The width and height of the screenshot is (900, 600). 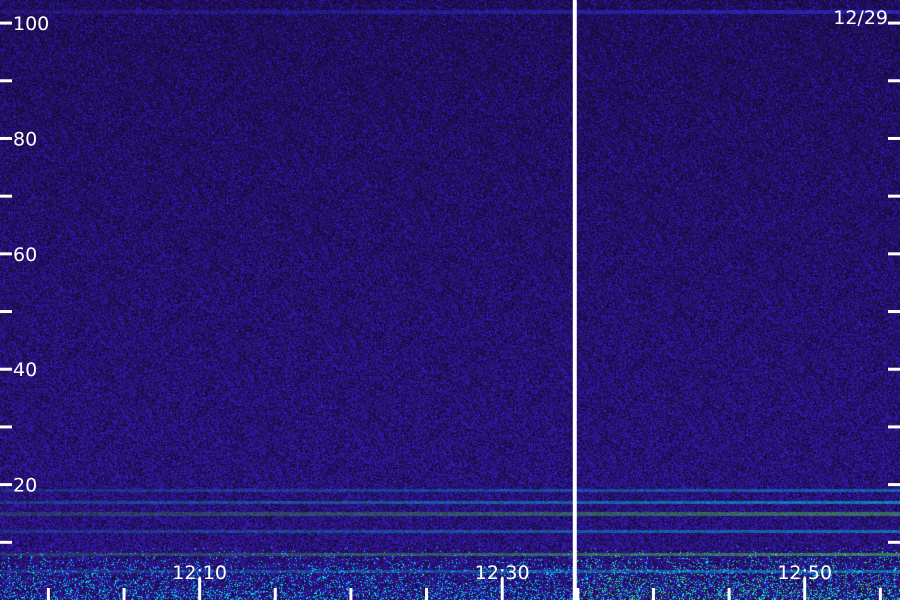 I want to click on x-tick-label: 12:30, so click(x=502, y=573).